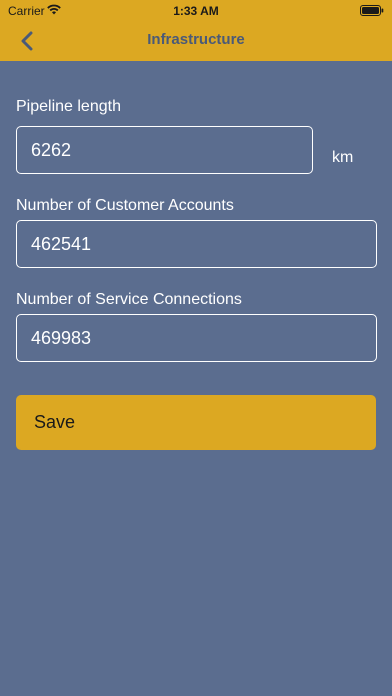  Describe the element at coordinates (61, 243) in the screenshot. I see `customer-accounts-value: 462541` at that location.